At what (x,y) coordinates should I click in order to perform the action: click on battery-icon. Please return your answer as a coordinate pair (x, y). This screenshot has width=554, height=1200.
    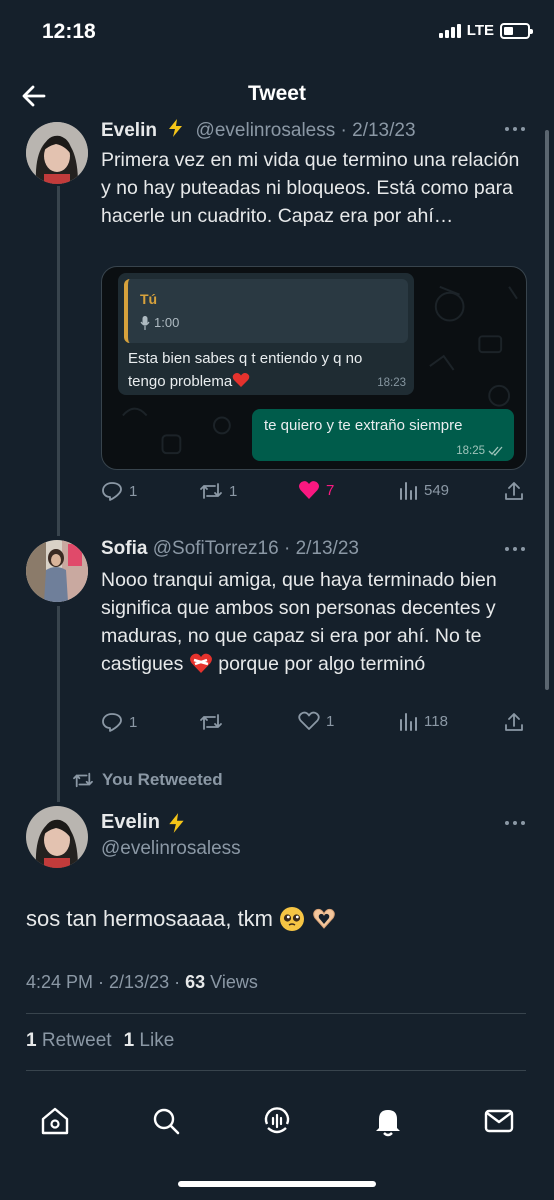
    Looking at the image, I should click on (516, 30).